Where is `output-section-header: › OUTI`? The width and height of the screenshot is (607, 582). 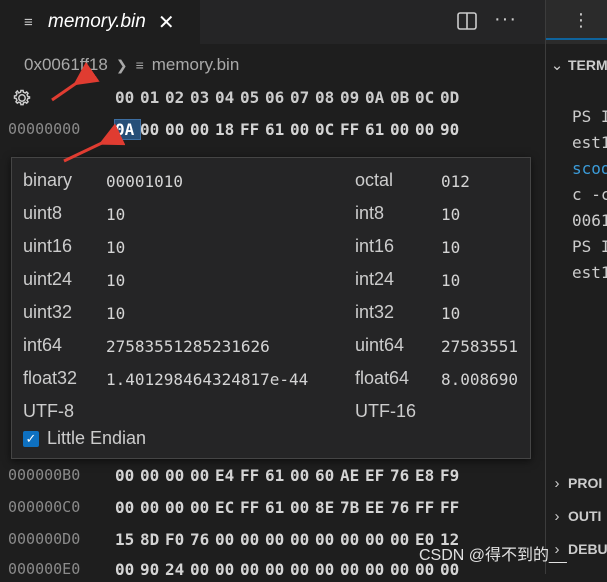
output-section-header: › OUTI is located at coordinates (576, 516).